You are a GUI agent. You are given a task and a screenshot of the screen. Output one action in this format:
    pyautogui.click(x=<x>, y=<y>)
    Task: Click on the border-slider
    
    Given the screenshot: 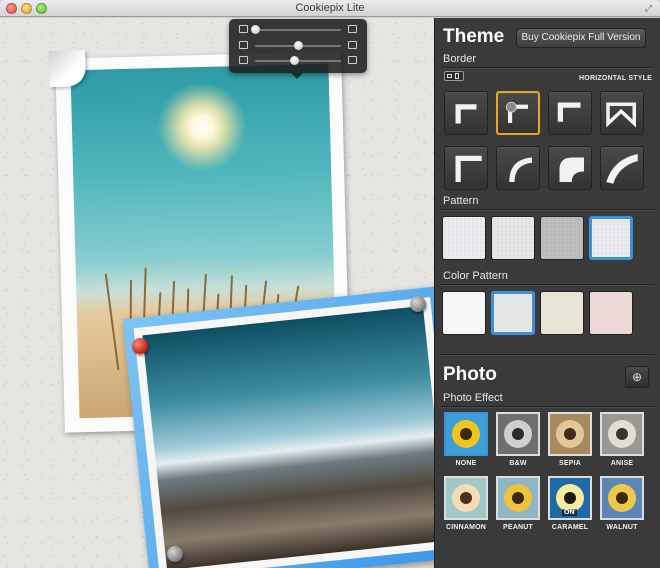 What is the action you would take?
    pyautogui.click(x=298, y=46)
    